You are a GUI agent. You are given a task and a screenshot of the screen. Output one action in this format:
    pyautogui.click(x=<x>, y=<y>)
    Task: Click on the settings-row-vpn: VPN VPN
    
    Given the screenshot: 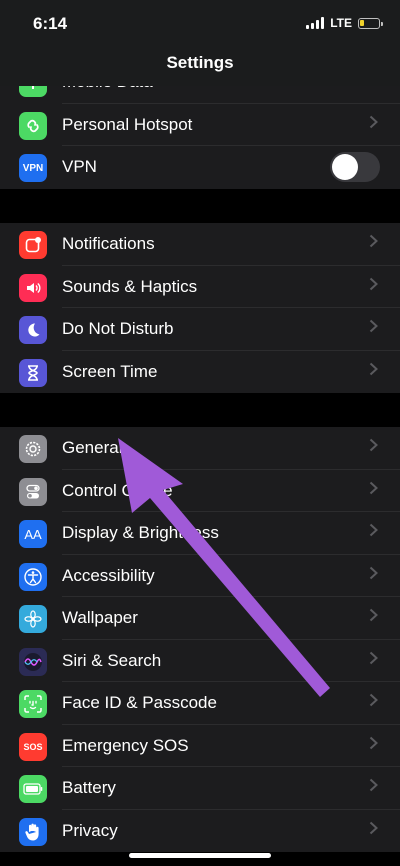 What is the action you would take?
    pyautogui.click(x=200, y=167)
    